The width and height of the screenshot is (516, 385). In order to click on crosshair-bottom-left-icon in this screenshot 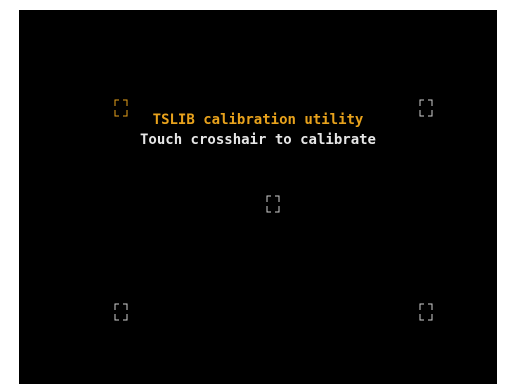, I will do `click(121, 312)`.